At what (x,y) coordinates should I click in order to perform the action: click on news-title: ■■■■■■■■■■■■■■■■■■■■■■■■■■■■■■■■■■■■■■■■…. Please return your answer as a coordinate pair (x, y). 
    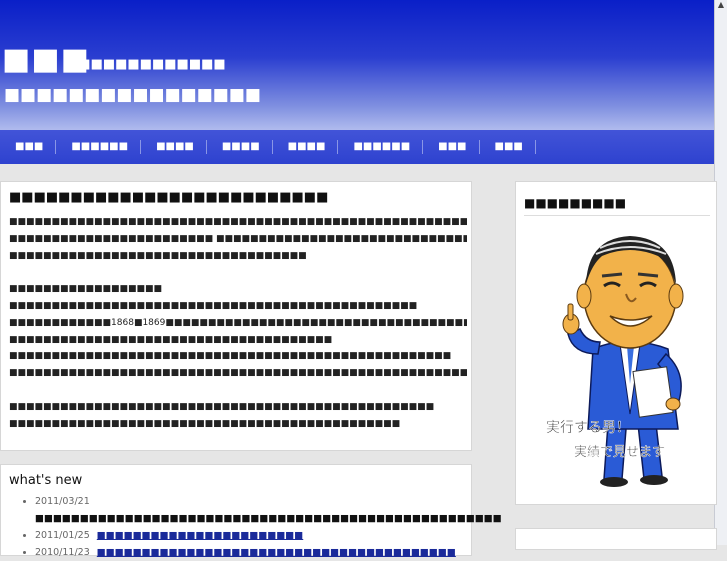
    Looking at the image, I should click on (268, 518).